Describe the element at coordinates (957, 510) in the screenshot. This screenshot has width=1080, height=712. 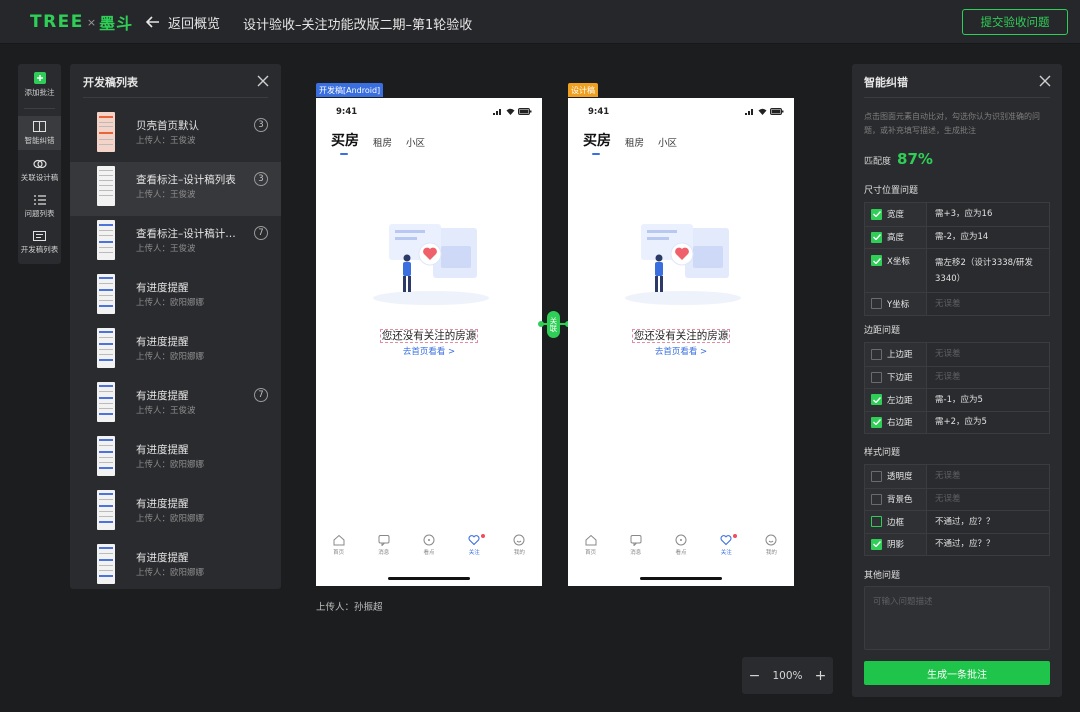
I see `style-issue-table: 透明度 无误差 背景色 无误差 边框 不通过，应？？ 阴影 不通过，应？？` at that location.